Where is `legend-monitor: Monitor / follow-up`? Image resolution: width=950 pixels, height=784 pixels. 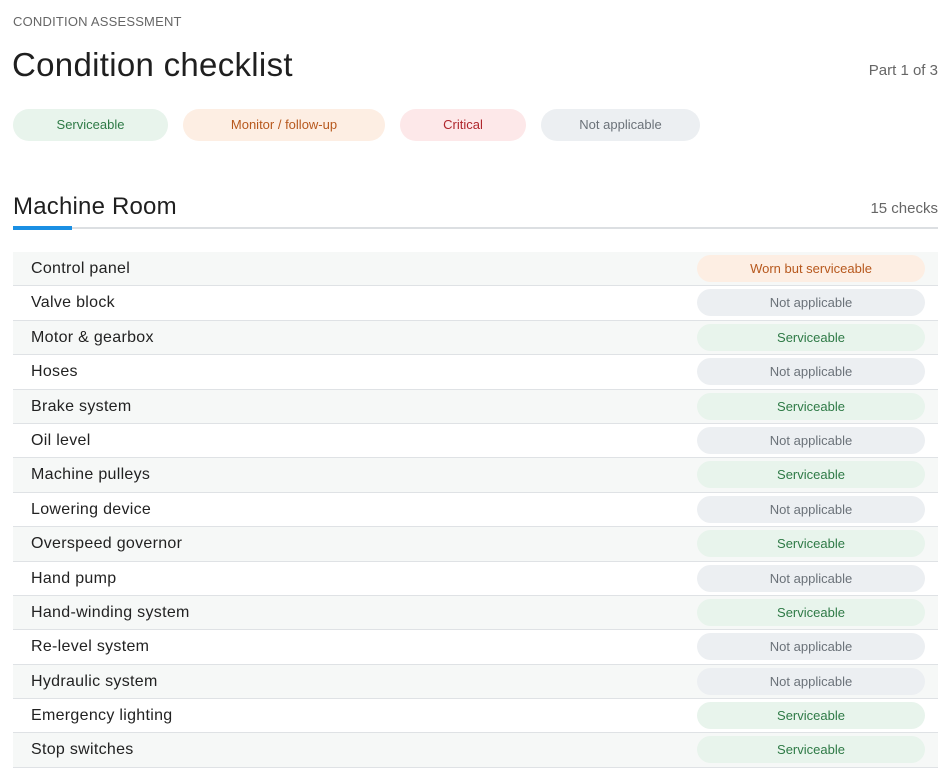
legend-monitor: Monitor / follow-up is located at coordinates (284, 125).